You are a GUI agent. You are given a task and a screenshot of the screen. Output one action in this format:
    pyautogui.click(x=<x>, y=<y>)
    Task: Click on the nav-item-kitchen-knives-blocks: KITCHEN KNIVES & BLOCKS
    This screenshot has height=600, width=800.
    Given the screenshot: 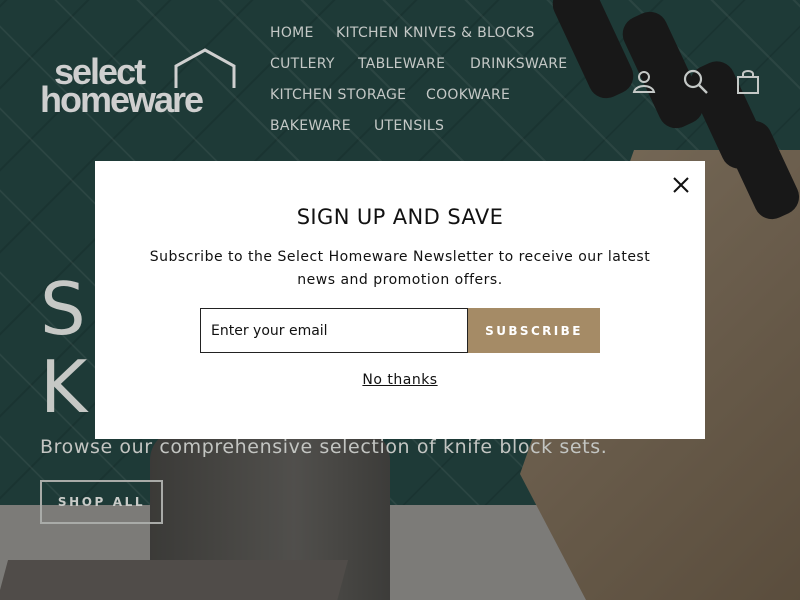 What is the action you would take?
    pyautogui.click(x=435, y=33)
    